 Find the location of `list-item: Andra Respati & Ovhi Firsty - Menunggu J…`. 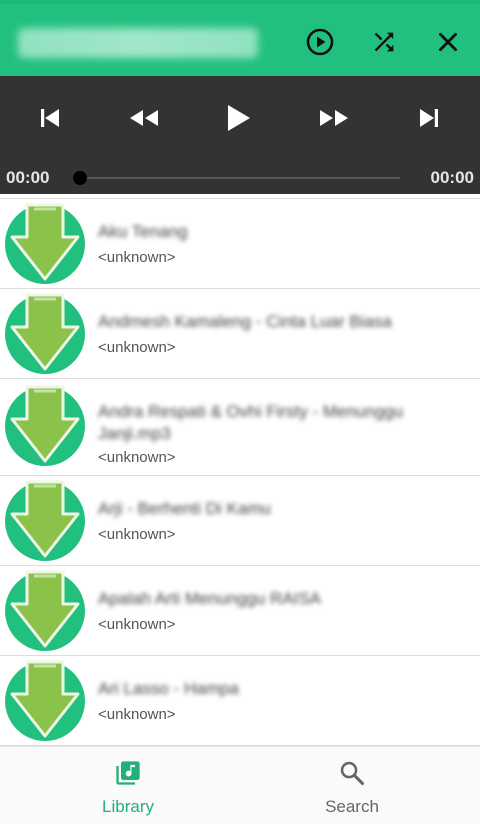

list-item: Andra Respati & Ovhi Firsty - Menunggu J… is located at coordinates (240, 427).